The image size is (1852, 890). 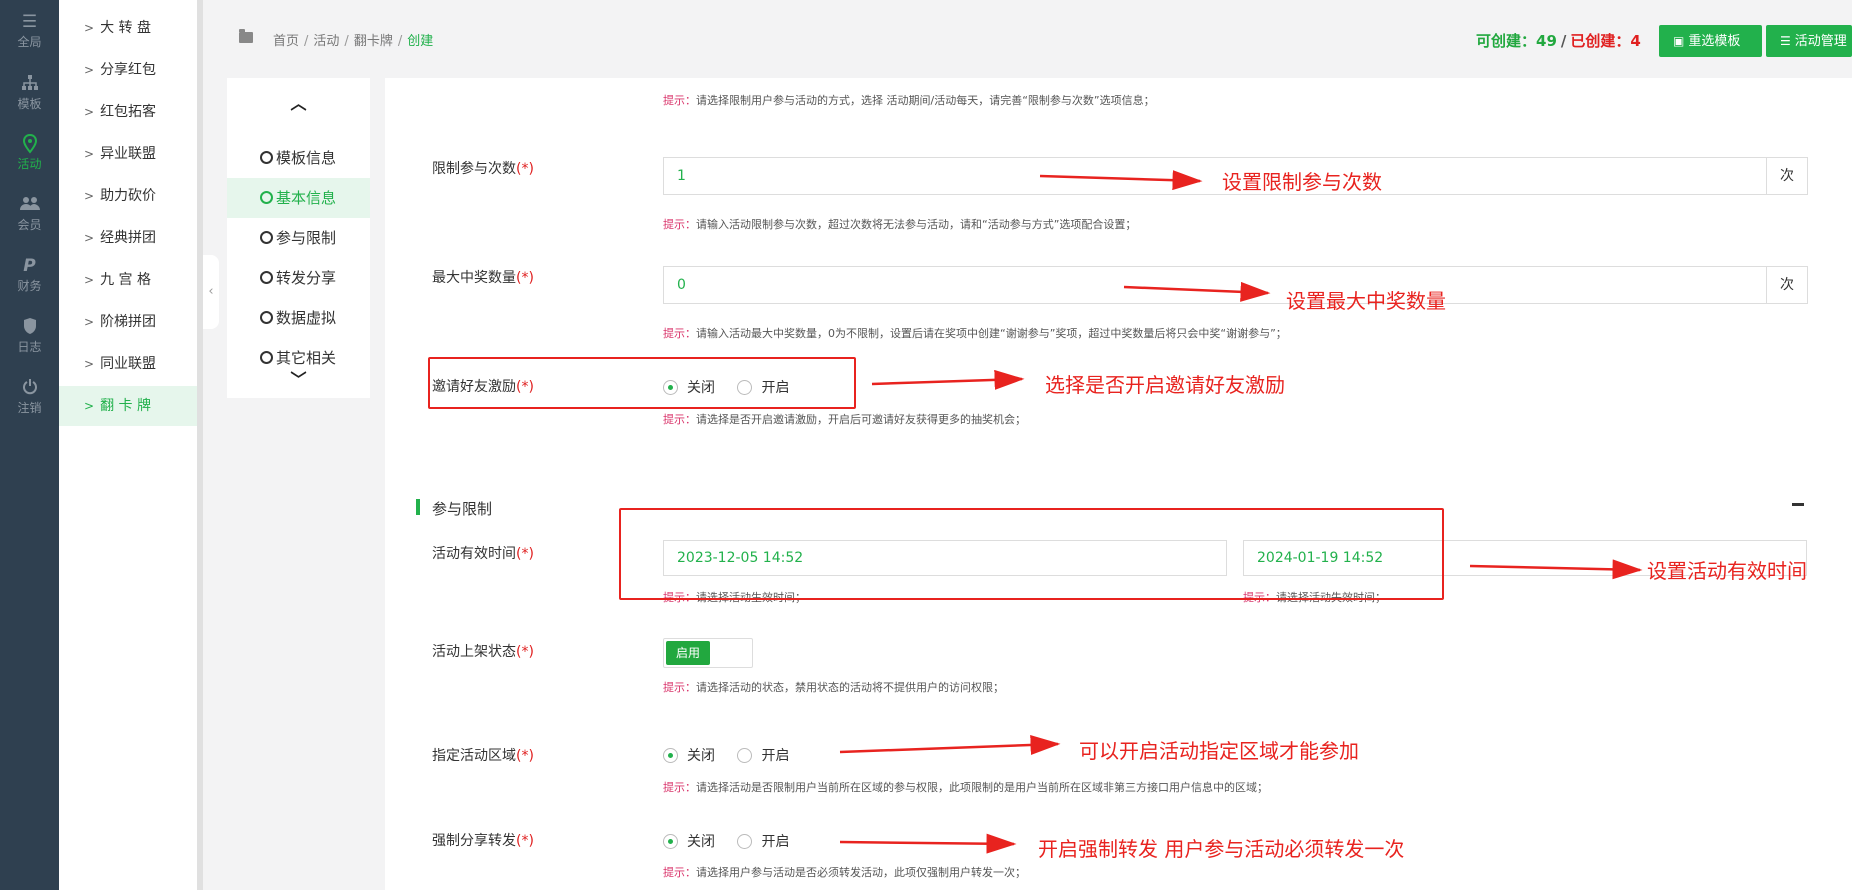 What do you see at coordinates (1215, 285) in the screenshot?
I see `max-prizes-input: 0` at bounding box center [1215, 285].